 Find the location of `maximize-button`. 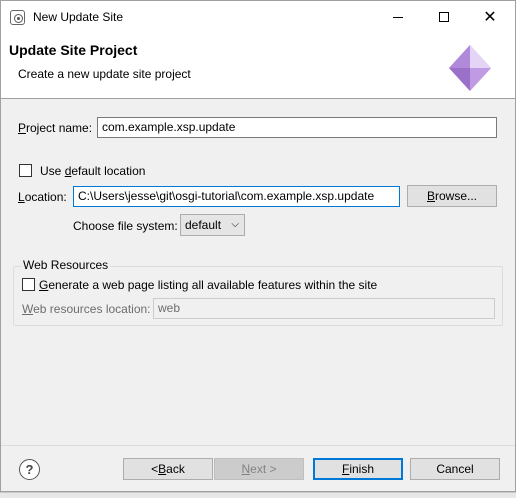

maximize-button is located at coordinates (444, 17).